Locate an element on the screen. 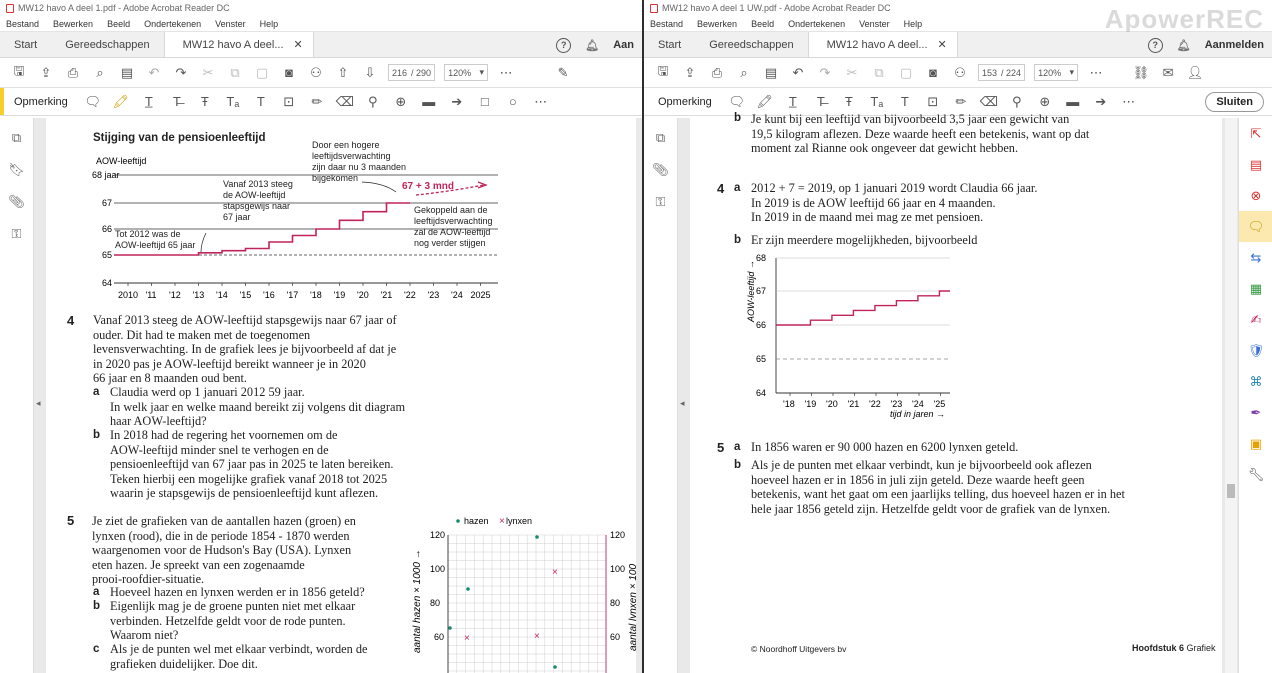 This screenshot has width=1272, height=673. vertical-scrollbar is located at coordinates (1231, 395).